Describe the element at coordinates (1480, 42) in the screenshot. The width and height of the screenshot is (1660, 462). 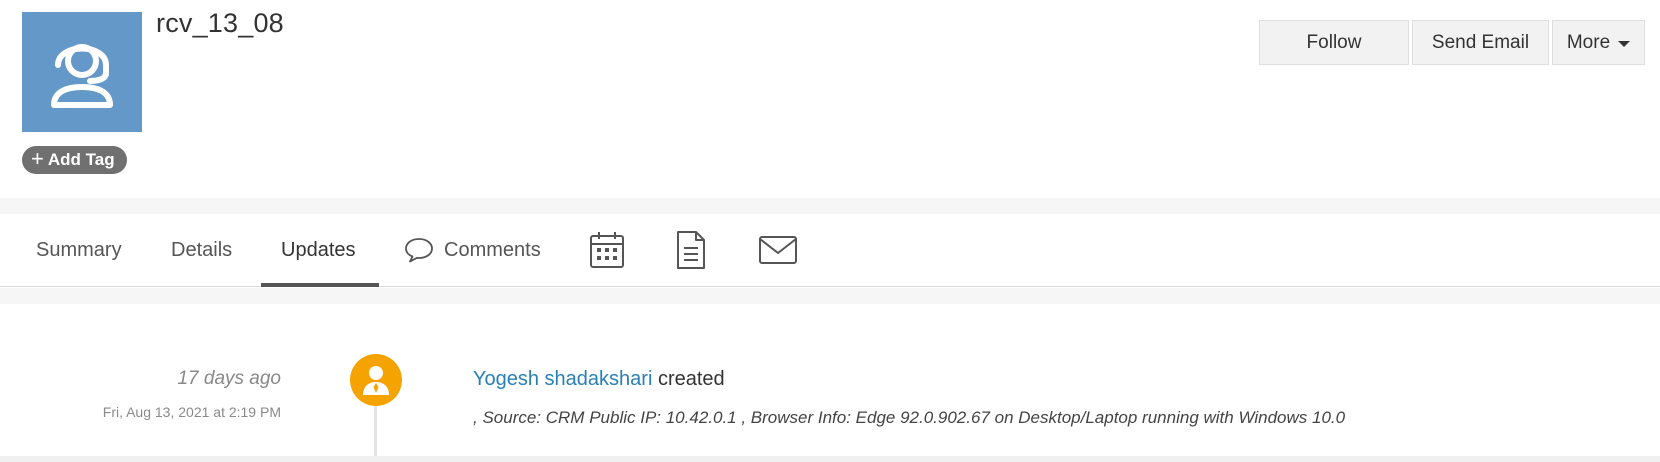
I see `send-email-button: Send Email` at that location.